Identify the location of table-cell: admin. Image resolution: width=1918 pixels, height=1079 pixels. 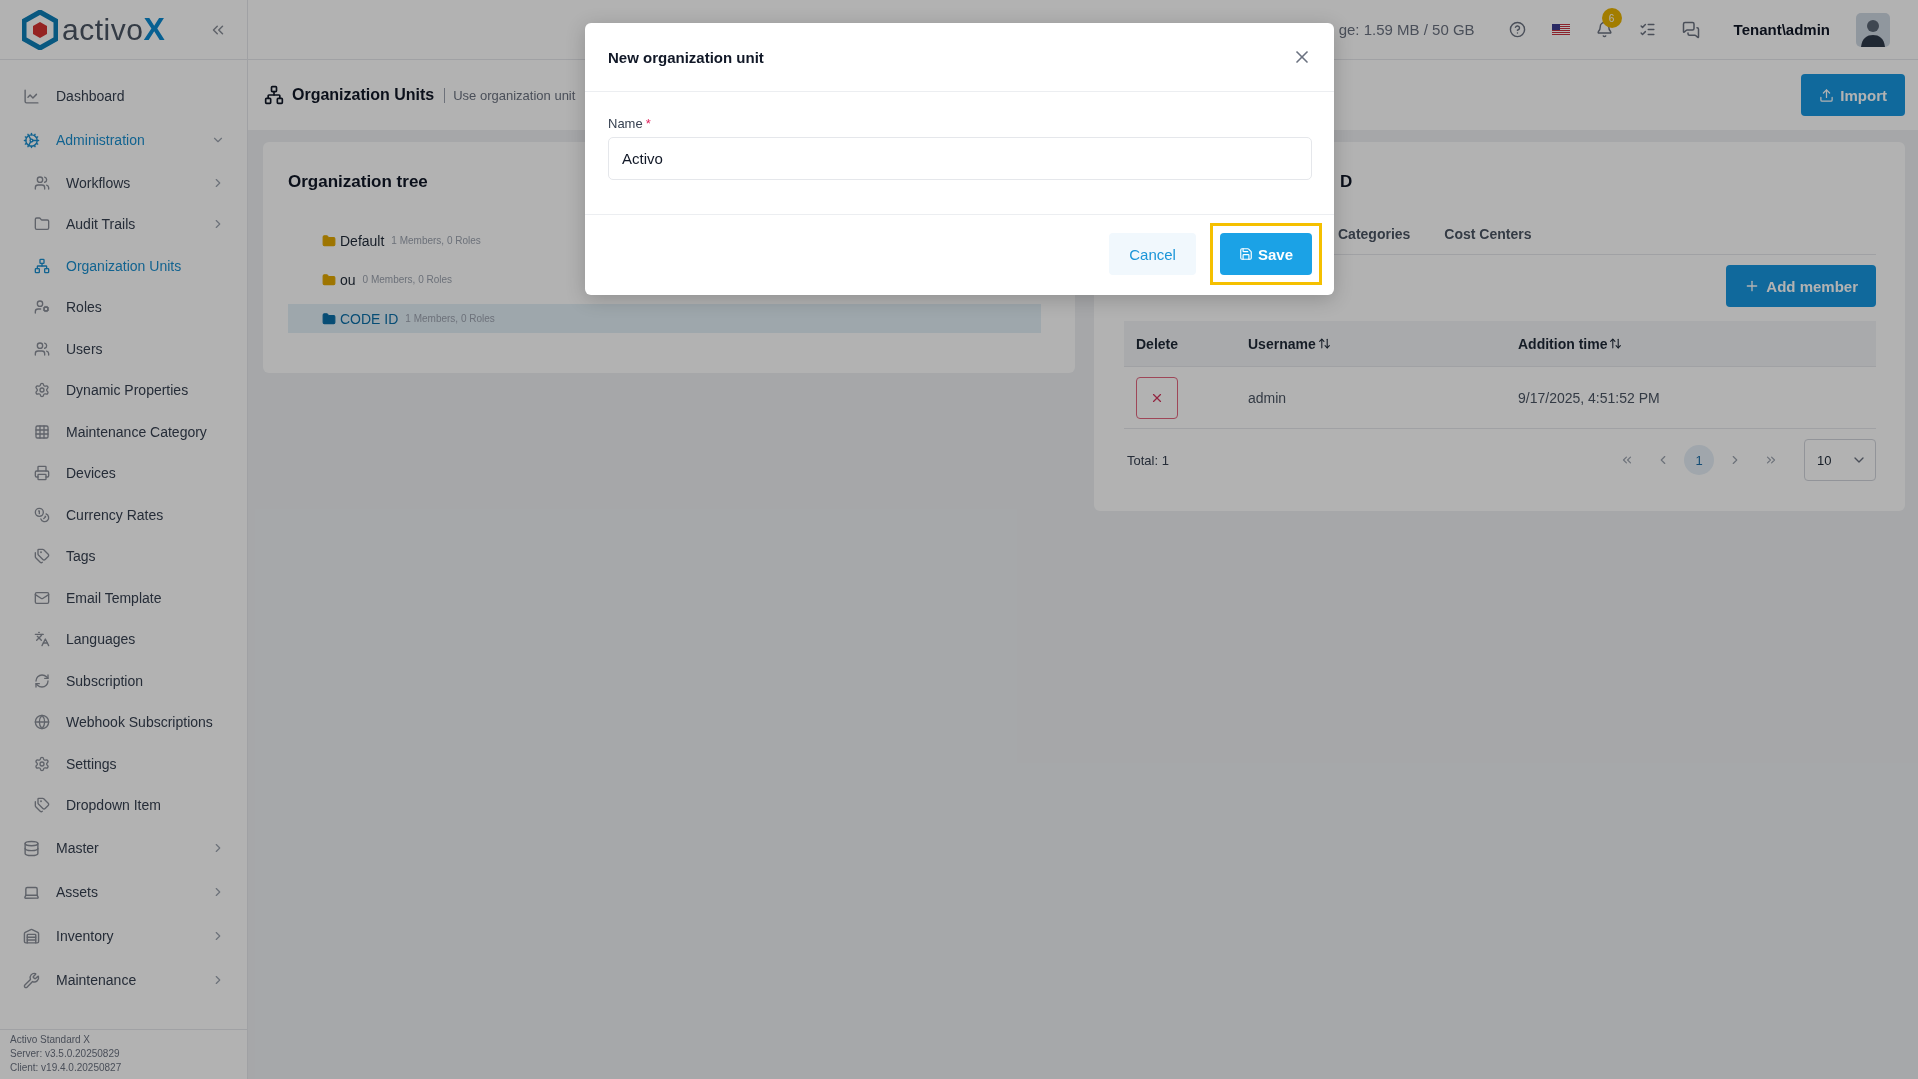
(1371, 398).